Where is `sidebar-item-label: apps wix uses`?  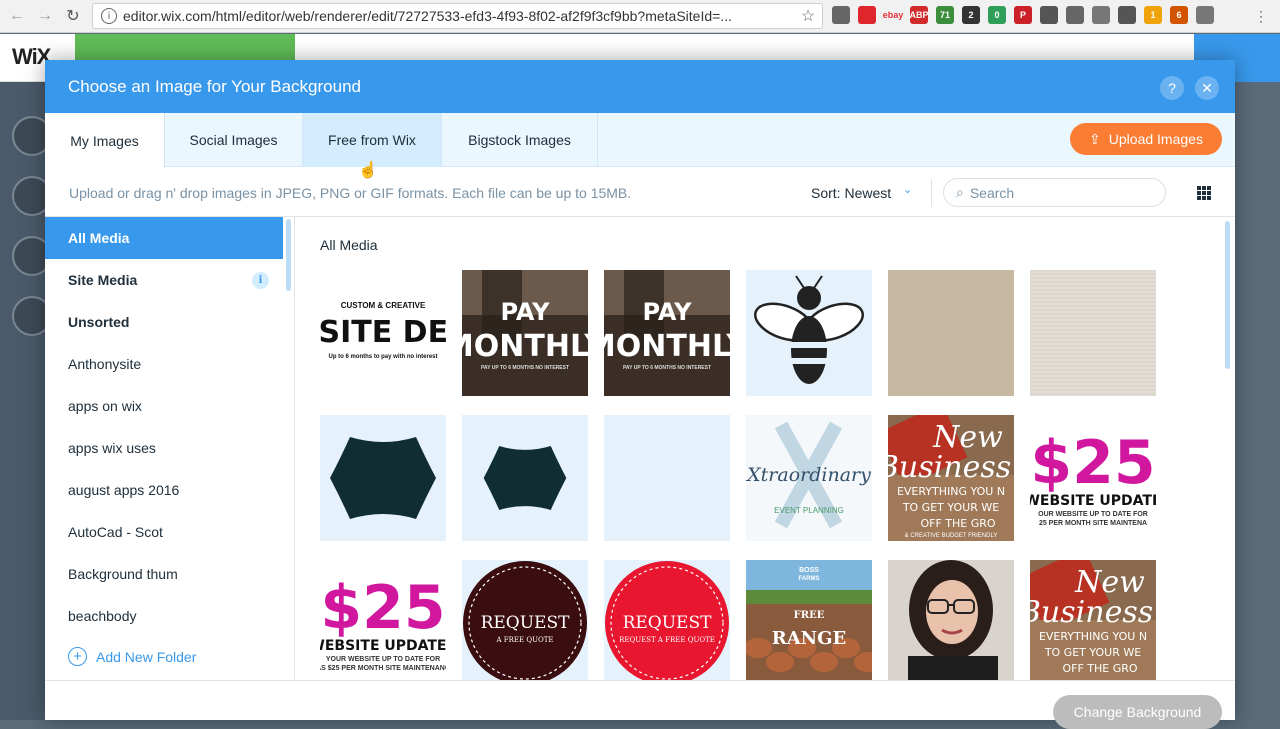 sidebar-item-label: apps wix uses is located at coordinates (112, 448).